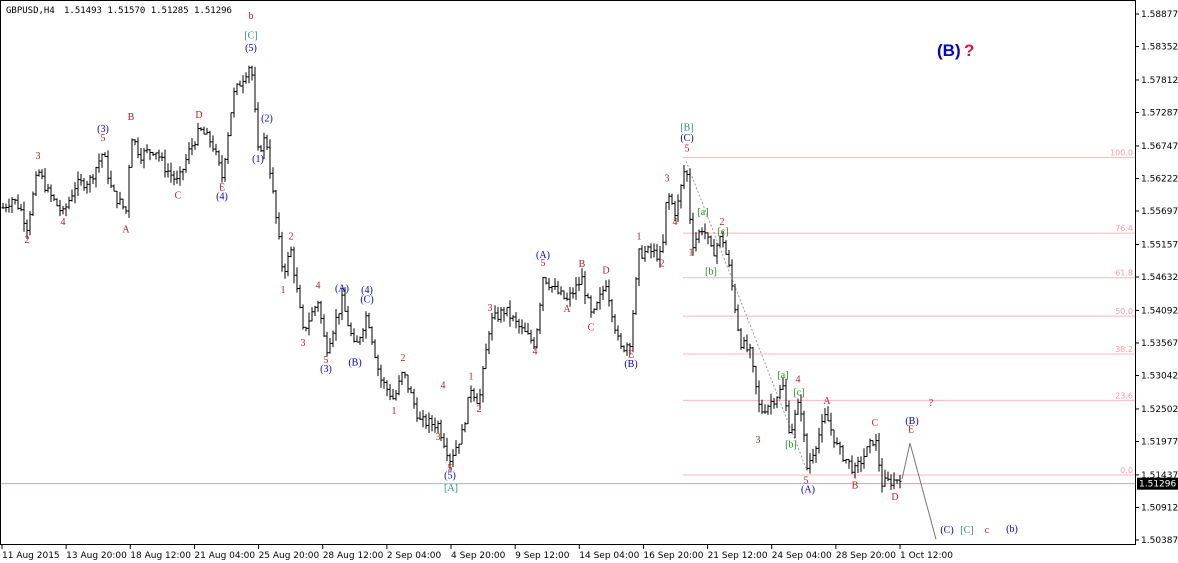 Image resolution: width=1178 pixels, height=563 pixels. I want to click on wave-label: (1), so click(258, 159).